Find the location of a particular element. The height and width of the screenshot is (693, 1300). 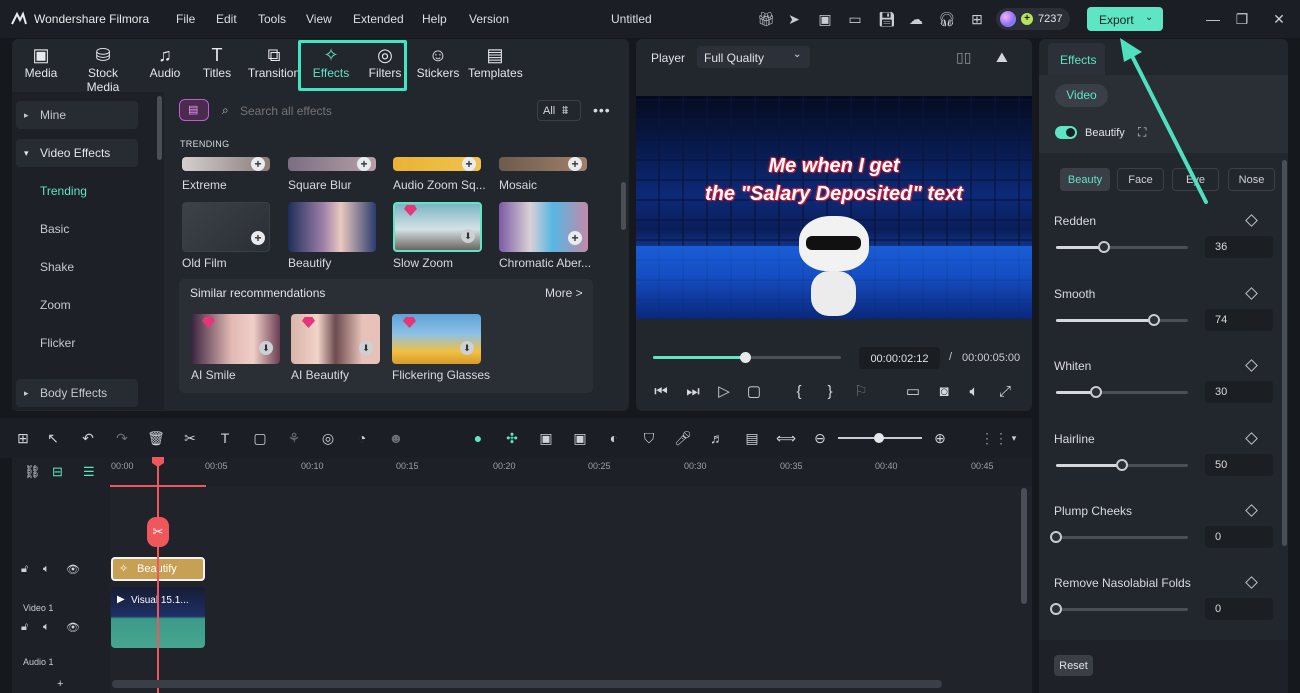

slider-plump-cheeks is located at coordinates (1119, 537).